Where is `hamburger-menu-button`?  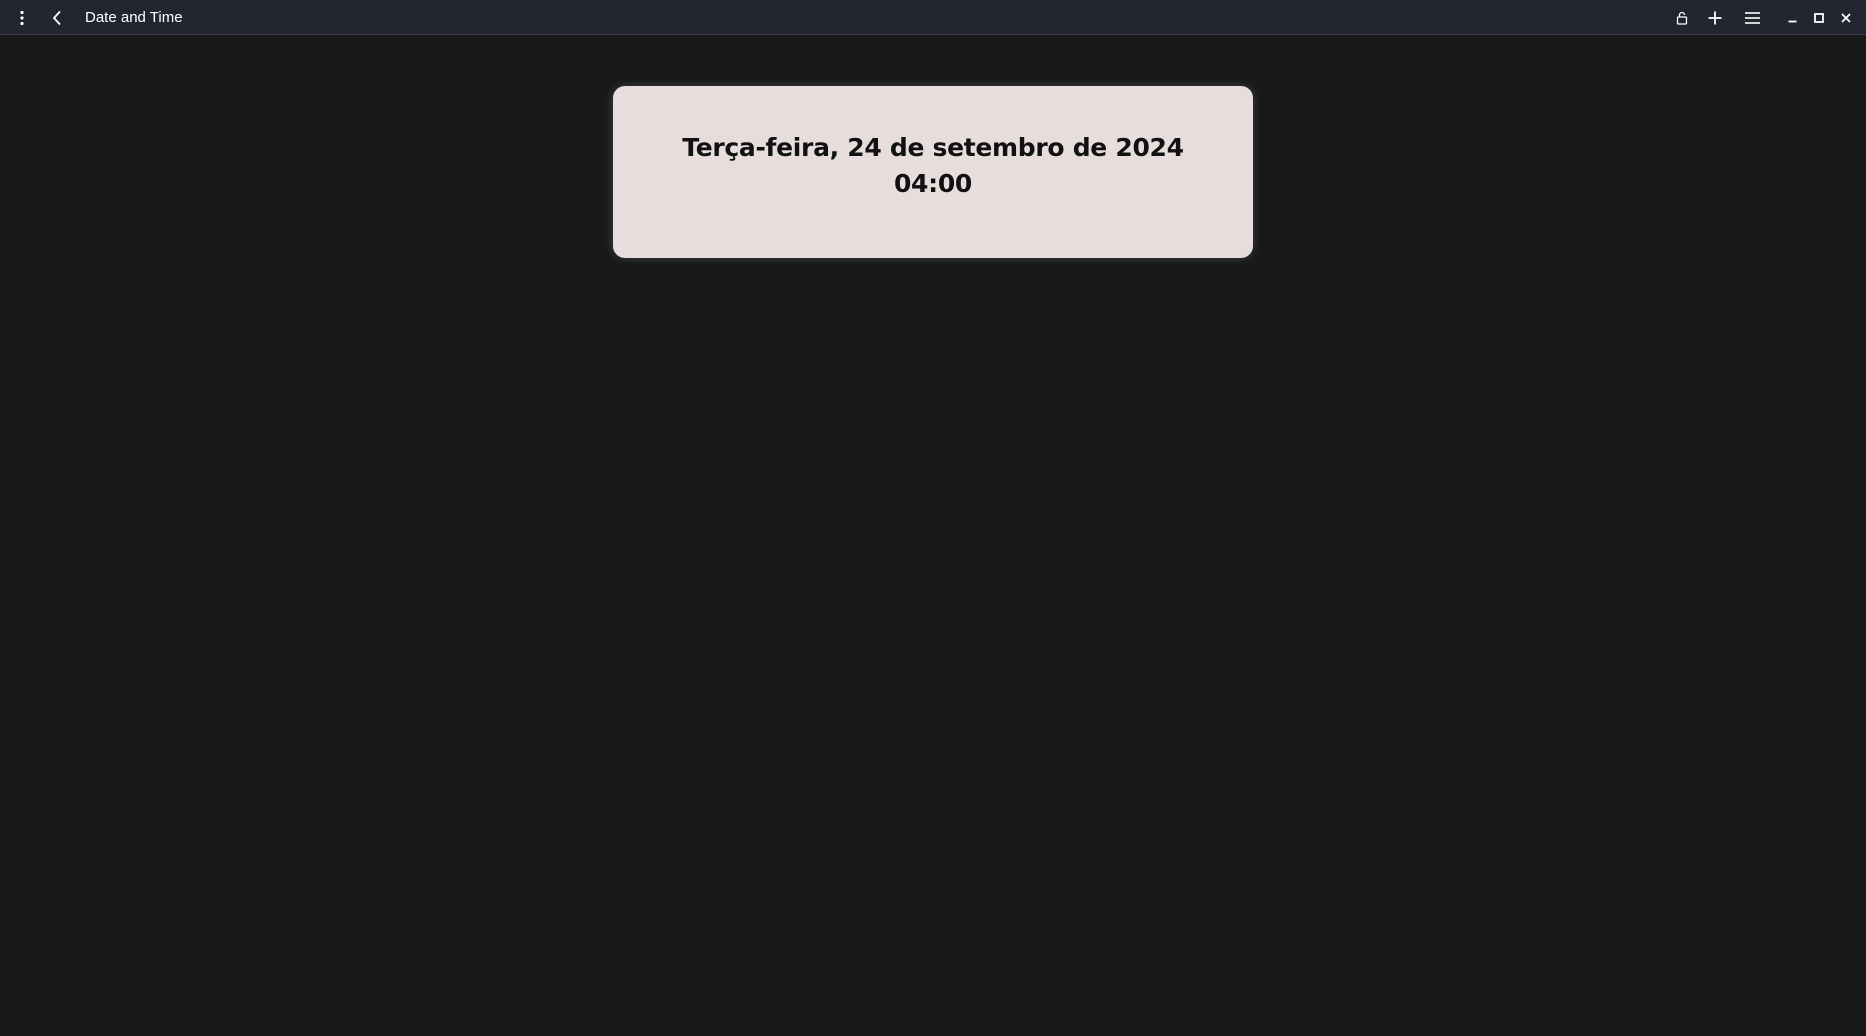 hamburger-menu-button is located at coordinates (1752, 17).